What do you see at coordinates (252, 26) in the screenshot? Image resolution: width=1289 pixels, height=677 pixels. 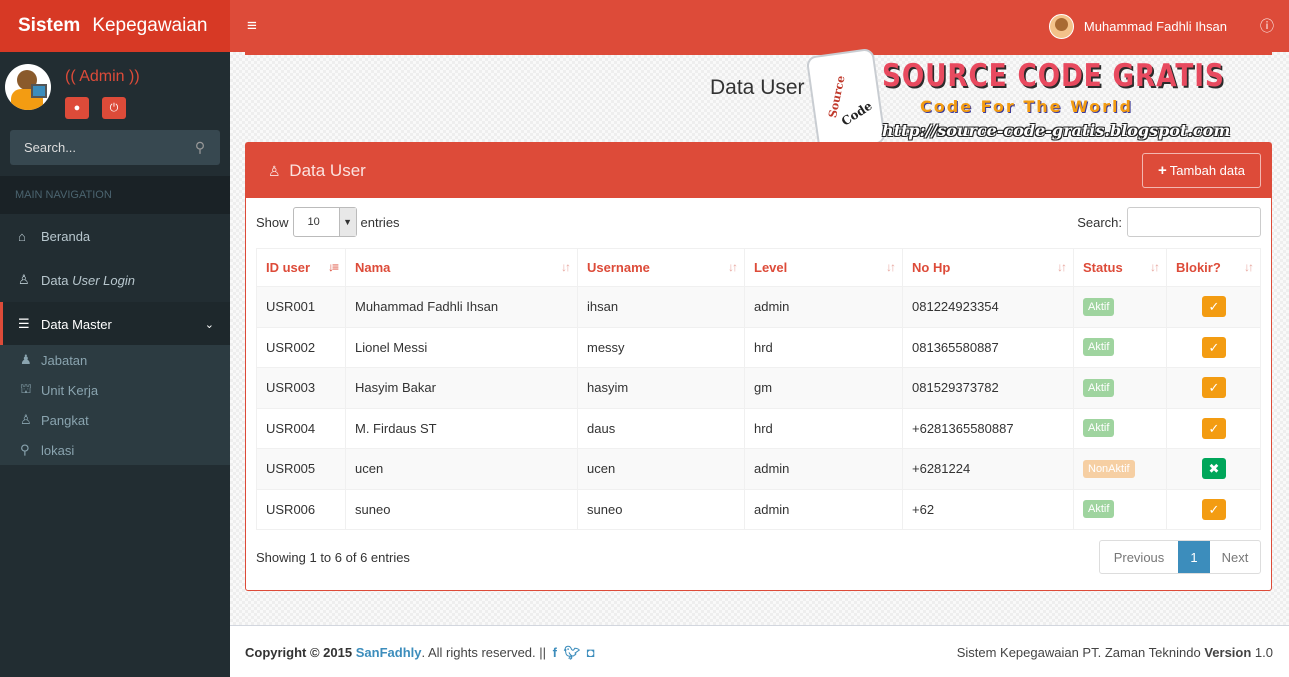 I see `hamburger-icon: ≡` at bounding box center [252, 26].